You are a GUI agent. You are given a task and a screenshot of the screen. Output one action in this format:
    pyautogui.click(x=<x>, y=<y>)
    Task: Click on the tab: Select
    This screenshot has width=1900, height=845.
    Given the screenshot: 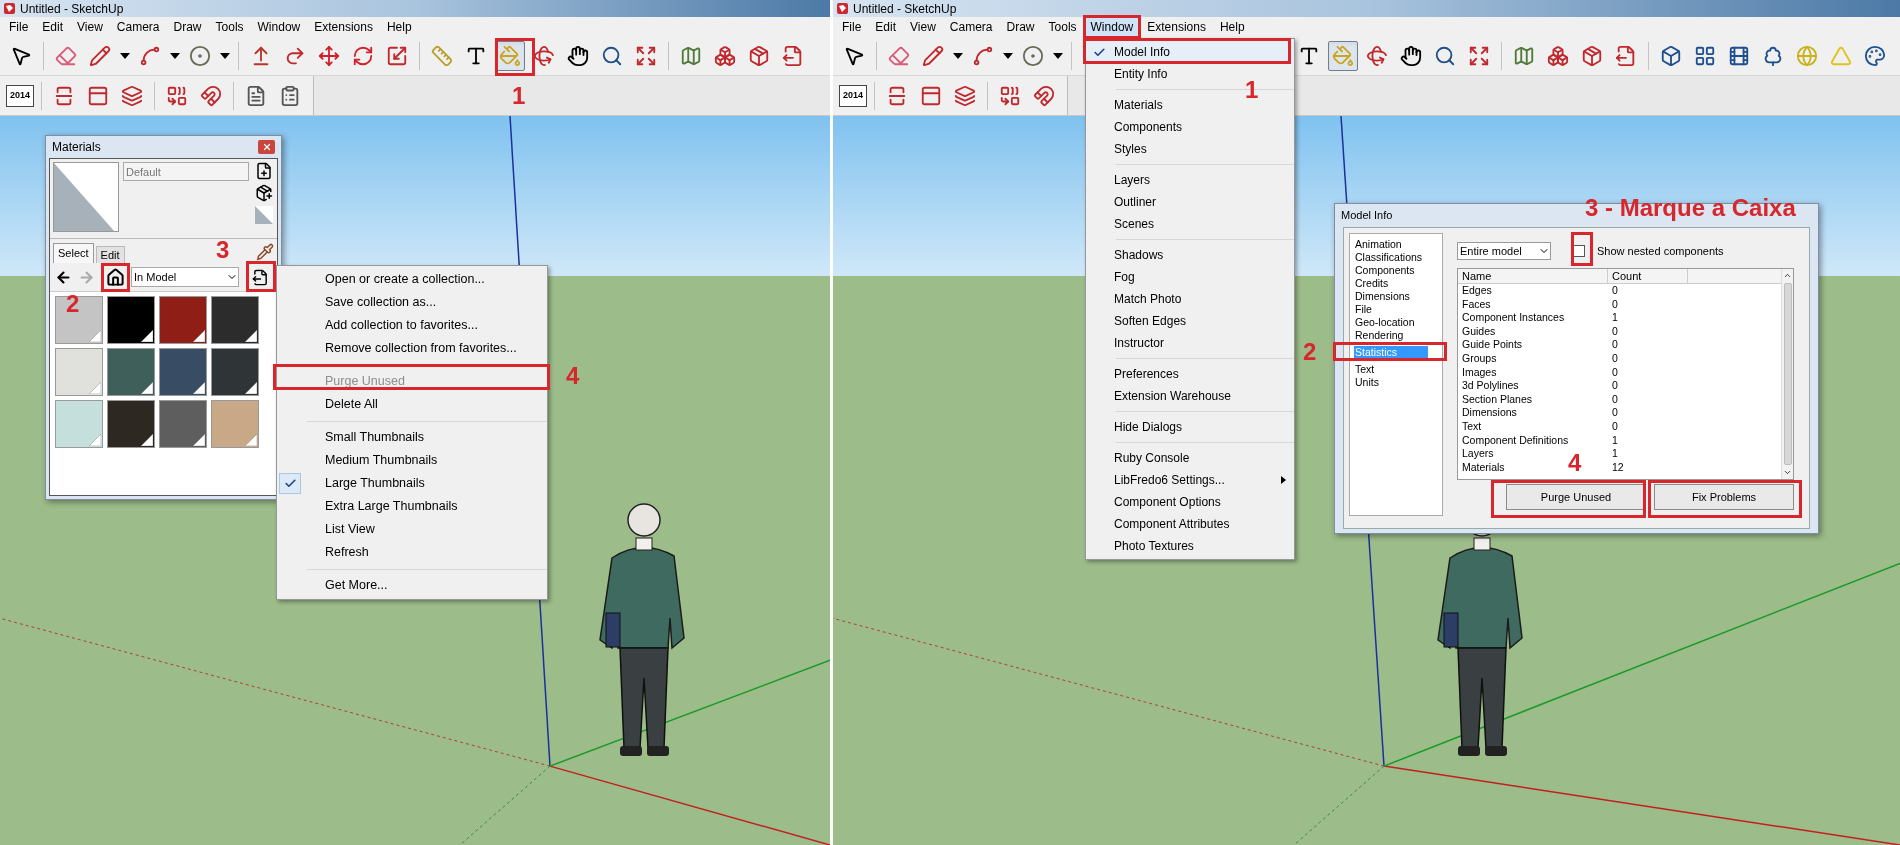 What is the action you would take?
    pyautogui.click(x=73, y=253)
    